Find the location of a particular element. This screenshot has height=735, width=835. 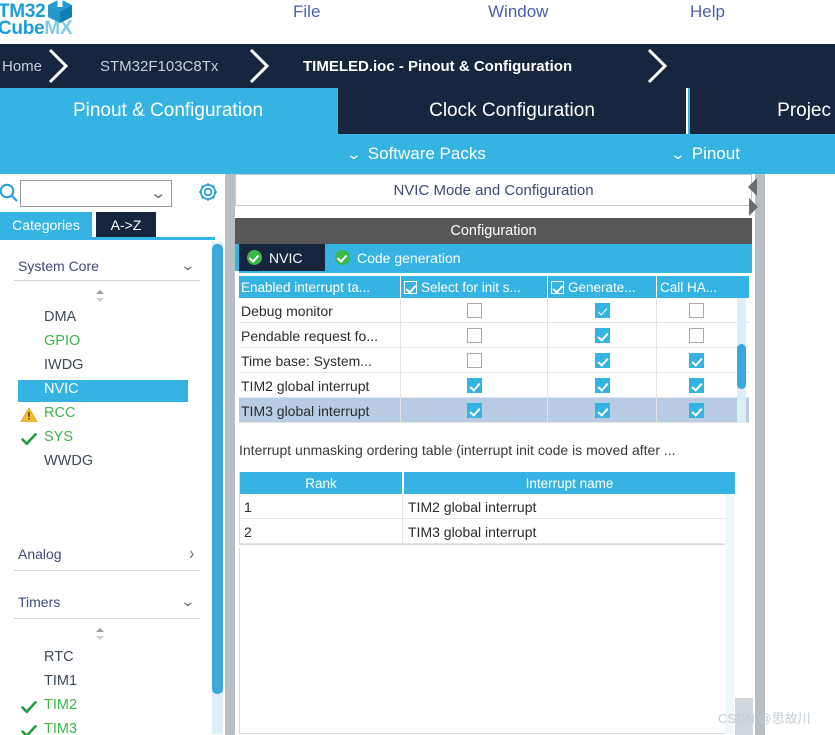

select-all-init-checkbox is located at coordinates (410, 287).